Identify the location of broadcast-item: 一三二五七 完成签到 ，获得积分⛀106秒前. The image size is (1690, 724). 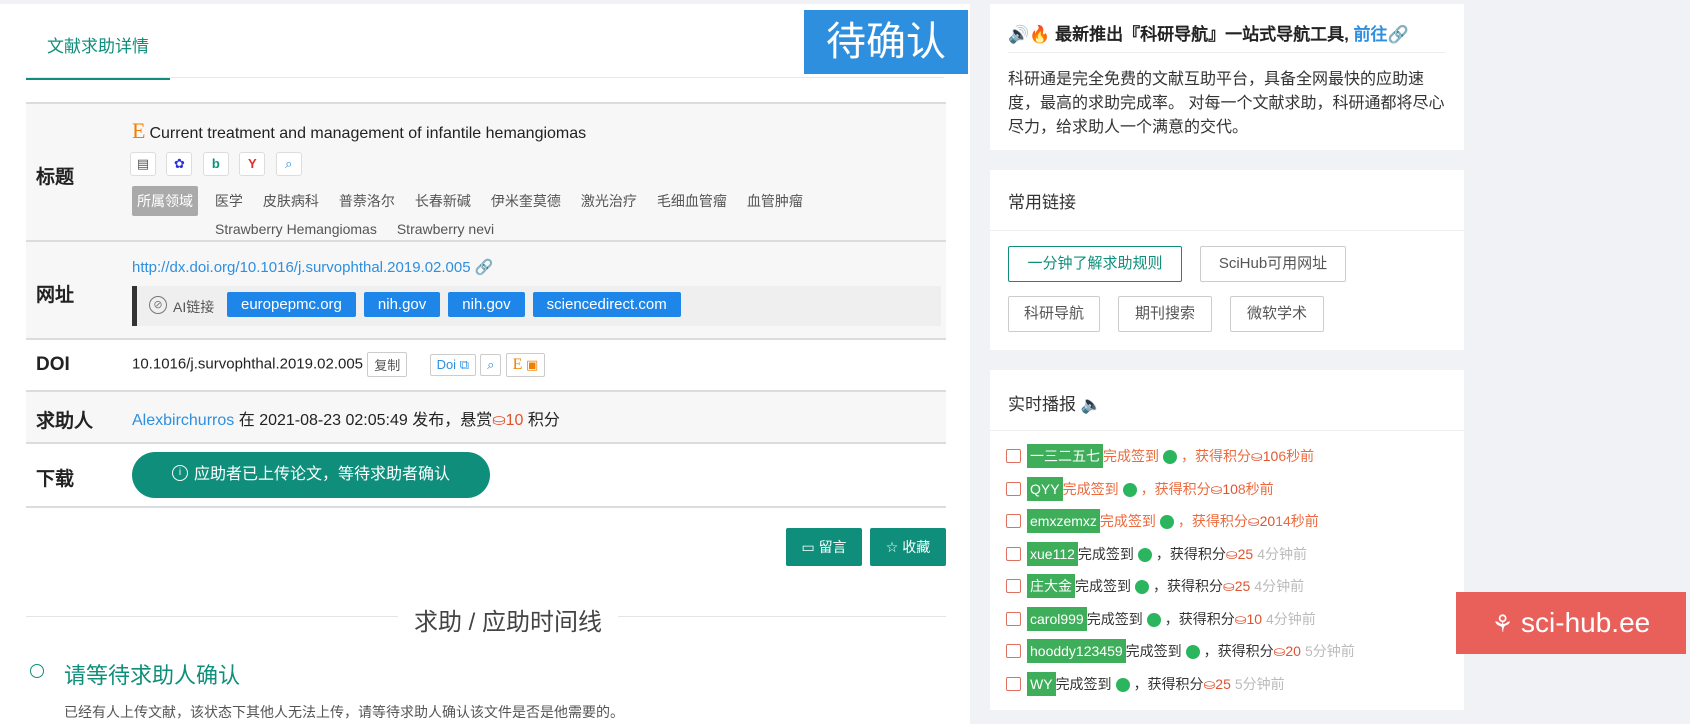
(1160, 456).